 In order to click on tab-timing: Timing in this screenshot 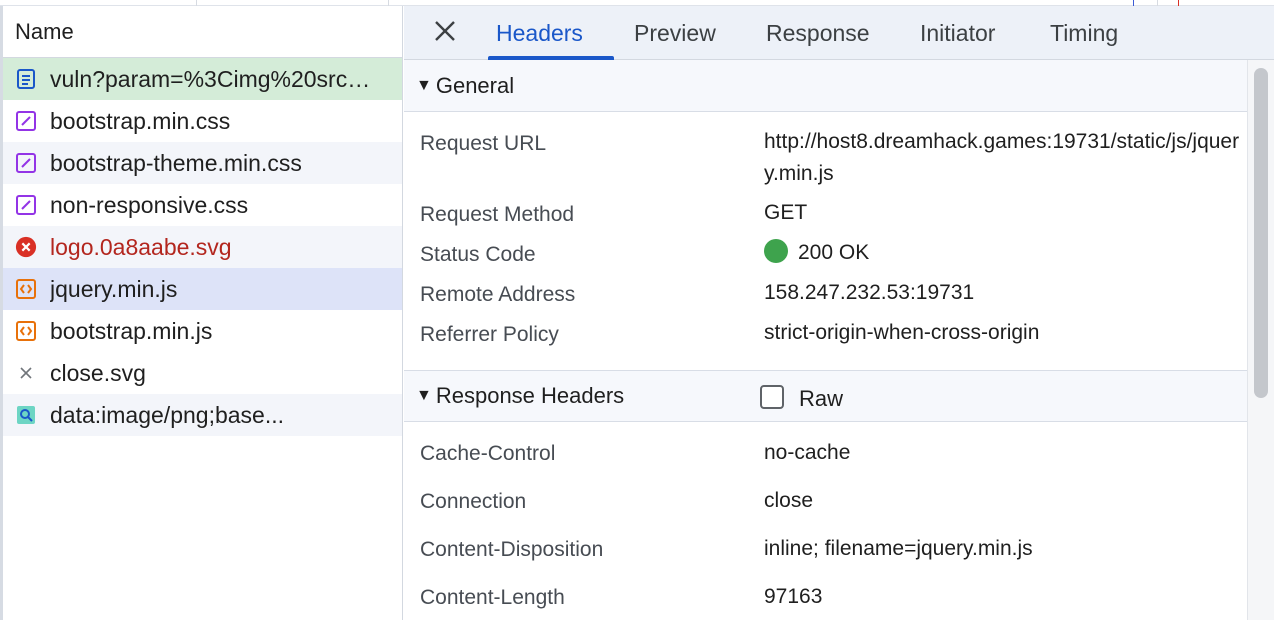, I will do `click(1084, 33)`.